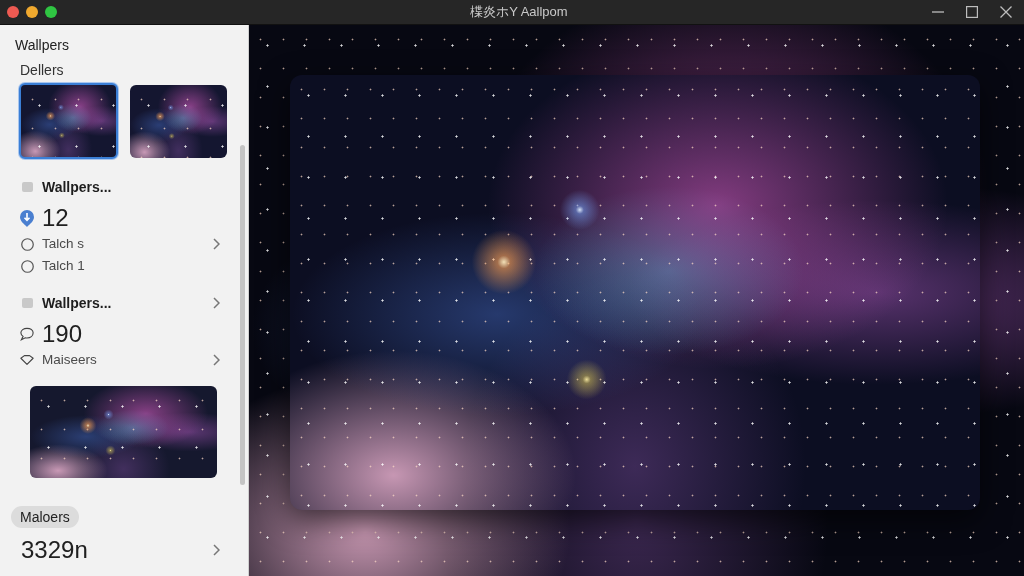 This screenshot has width=1024, height=576. Describe the element at coordinates (45, 517) in the screenshot. I see `tag-chip: Maloers` at that location.